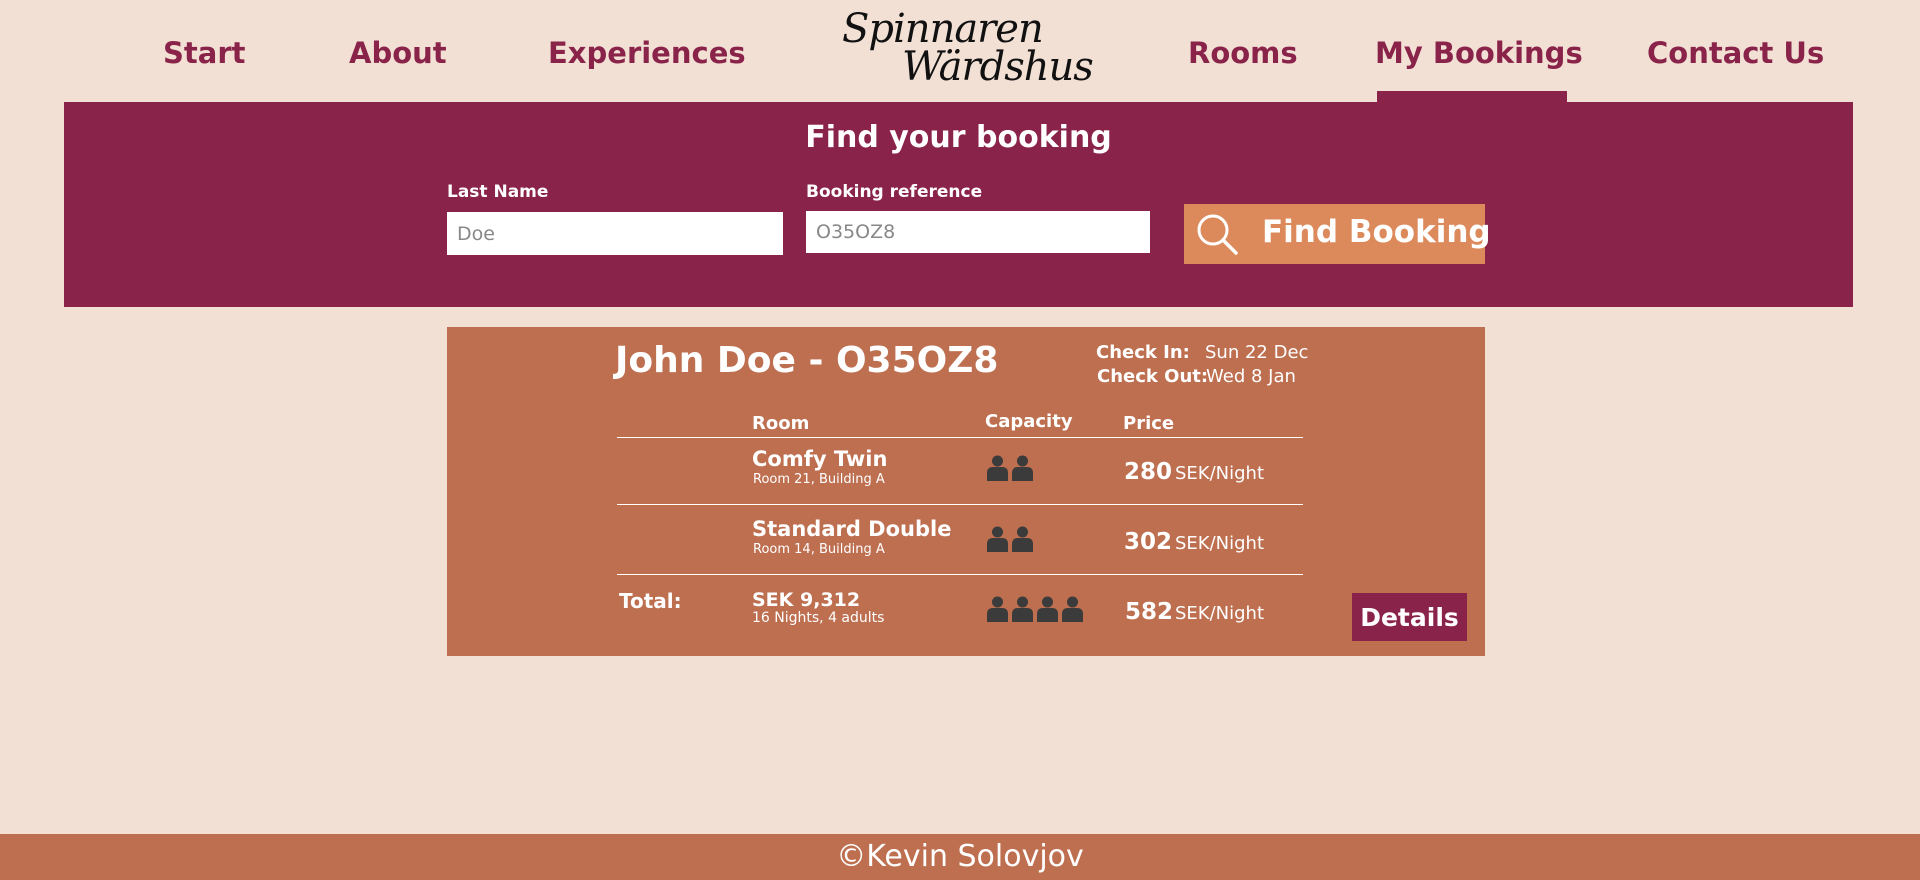  Describe the element at coordinates (1217, 234) in the screenshot. I see `search-icon` at that location.